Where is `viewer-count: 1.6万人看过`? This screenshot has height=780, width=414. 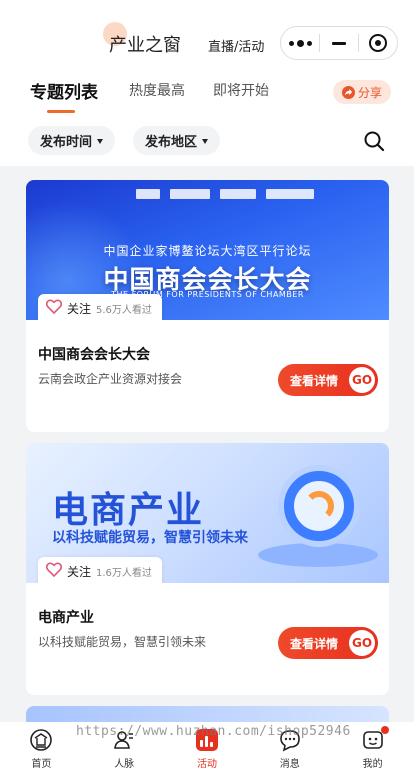 viewer-count: 1.6万人看过 is located at coordinates (124, 573).